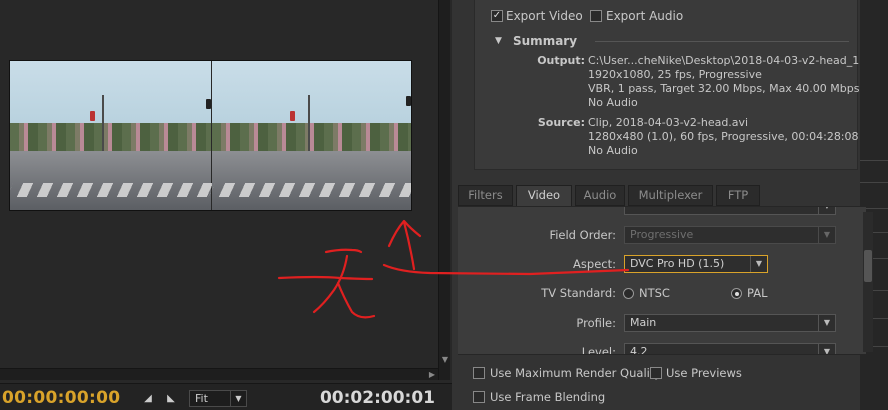 The image size is (888, 410). What do you see at coordinates (218, 398) in the screenshot?
I see `zoom-fit-select: Fit ▼` at bounding box center [218, 398].